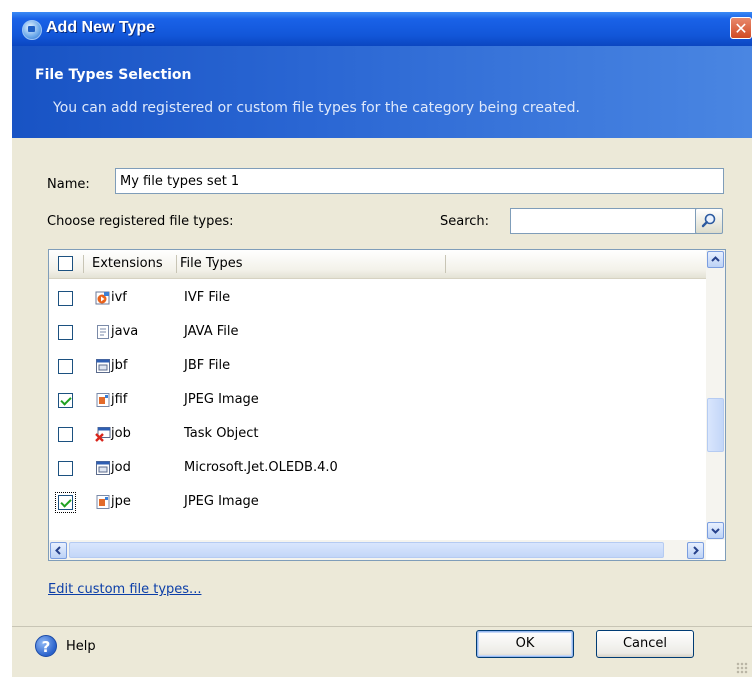 This screenshot has height=677, width=752. Describe the element at coordinates (119, 297) in the screenshot. I see `extension-cell: ivf` at that location.